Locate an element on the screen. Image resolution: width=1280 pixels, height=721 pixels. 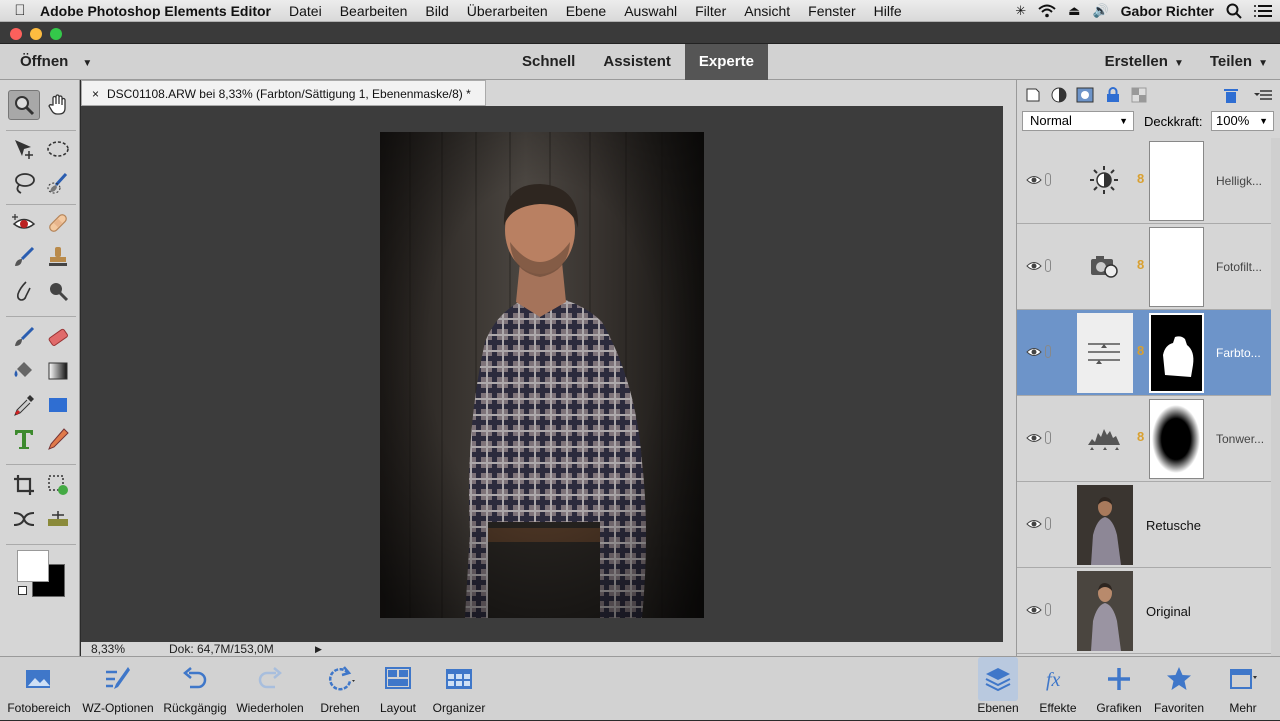
new-adjustment-layer-icon is located at coordinates (1059, 95).